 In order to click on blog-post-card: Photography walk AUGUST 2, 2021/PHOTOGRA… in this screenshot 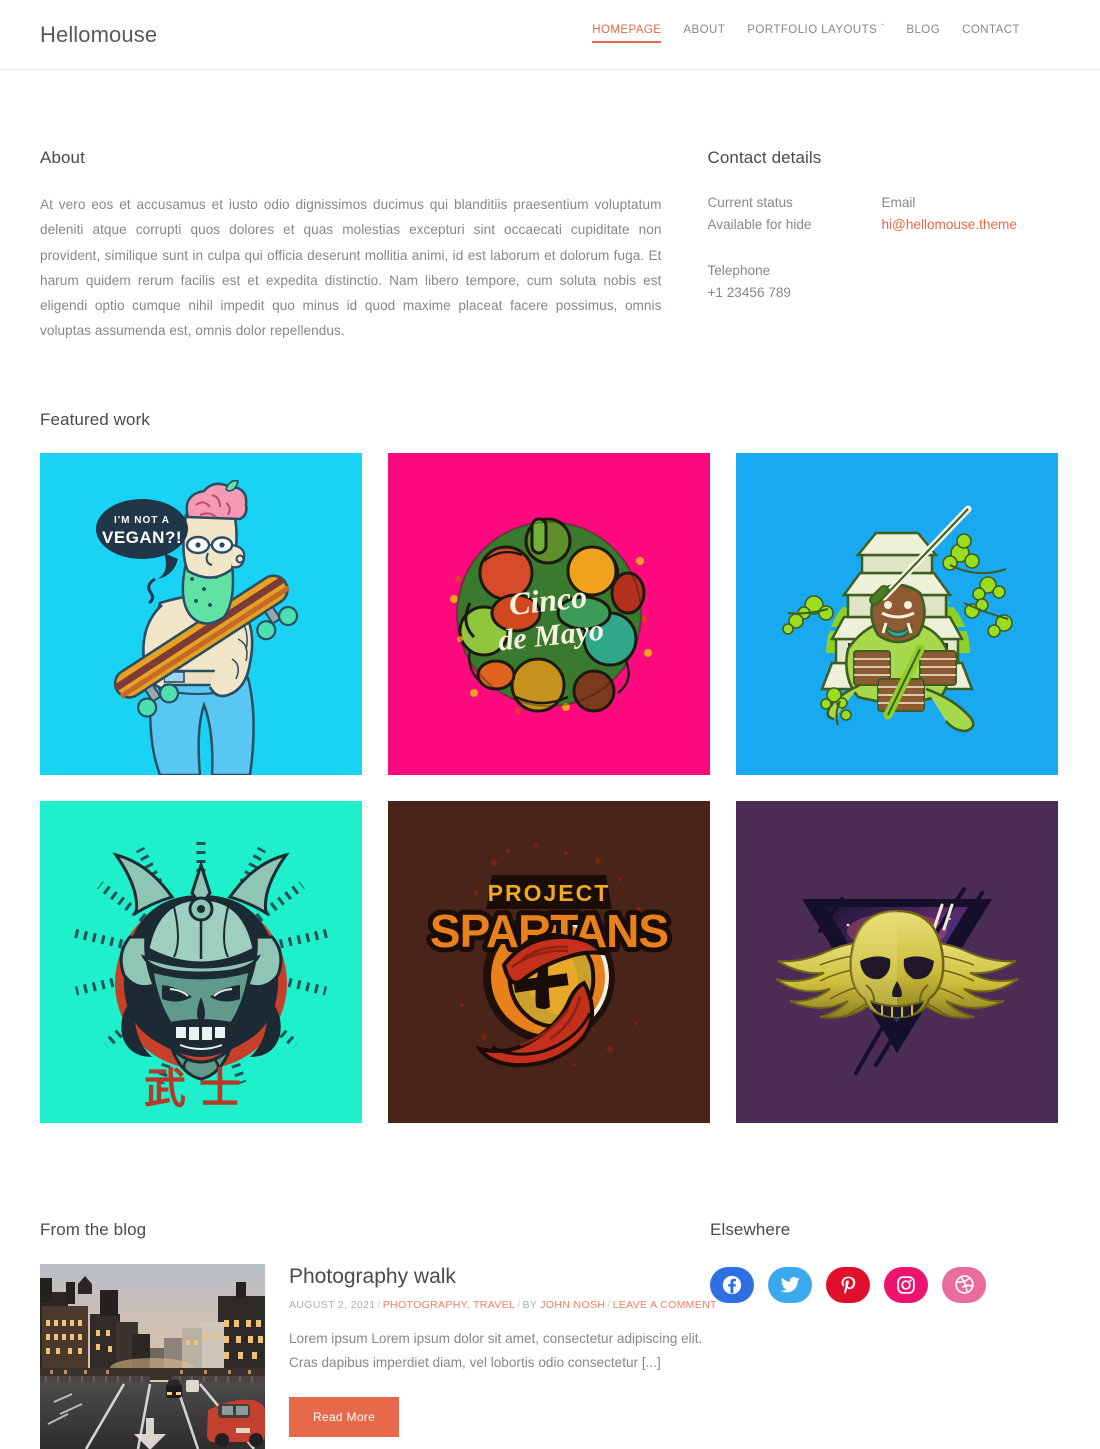, I will do `click(378, 1356)`.